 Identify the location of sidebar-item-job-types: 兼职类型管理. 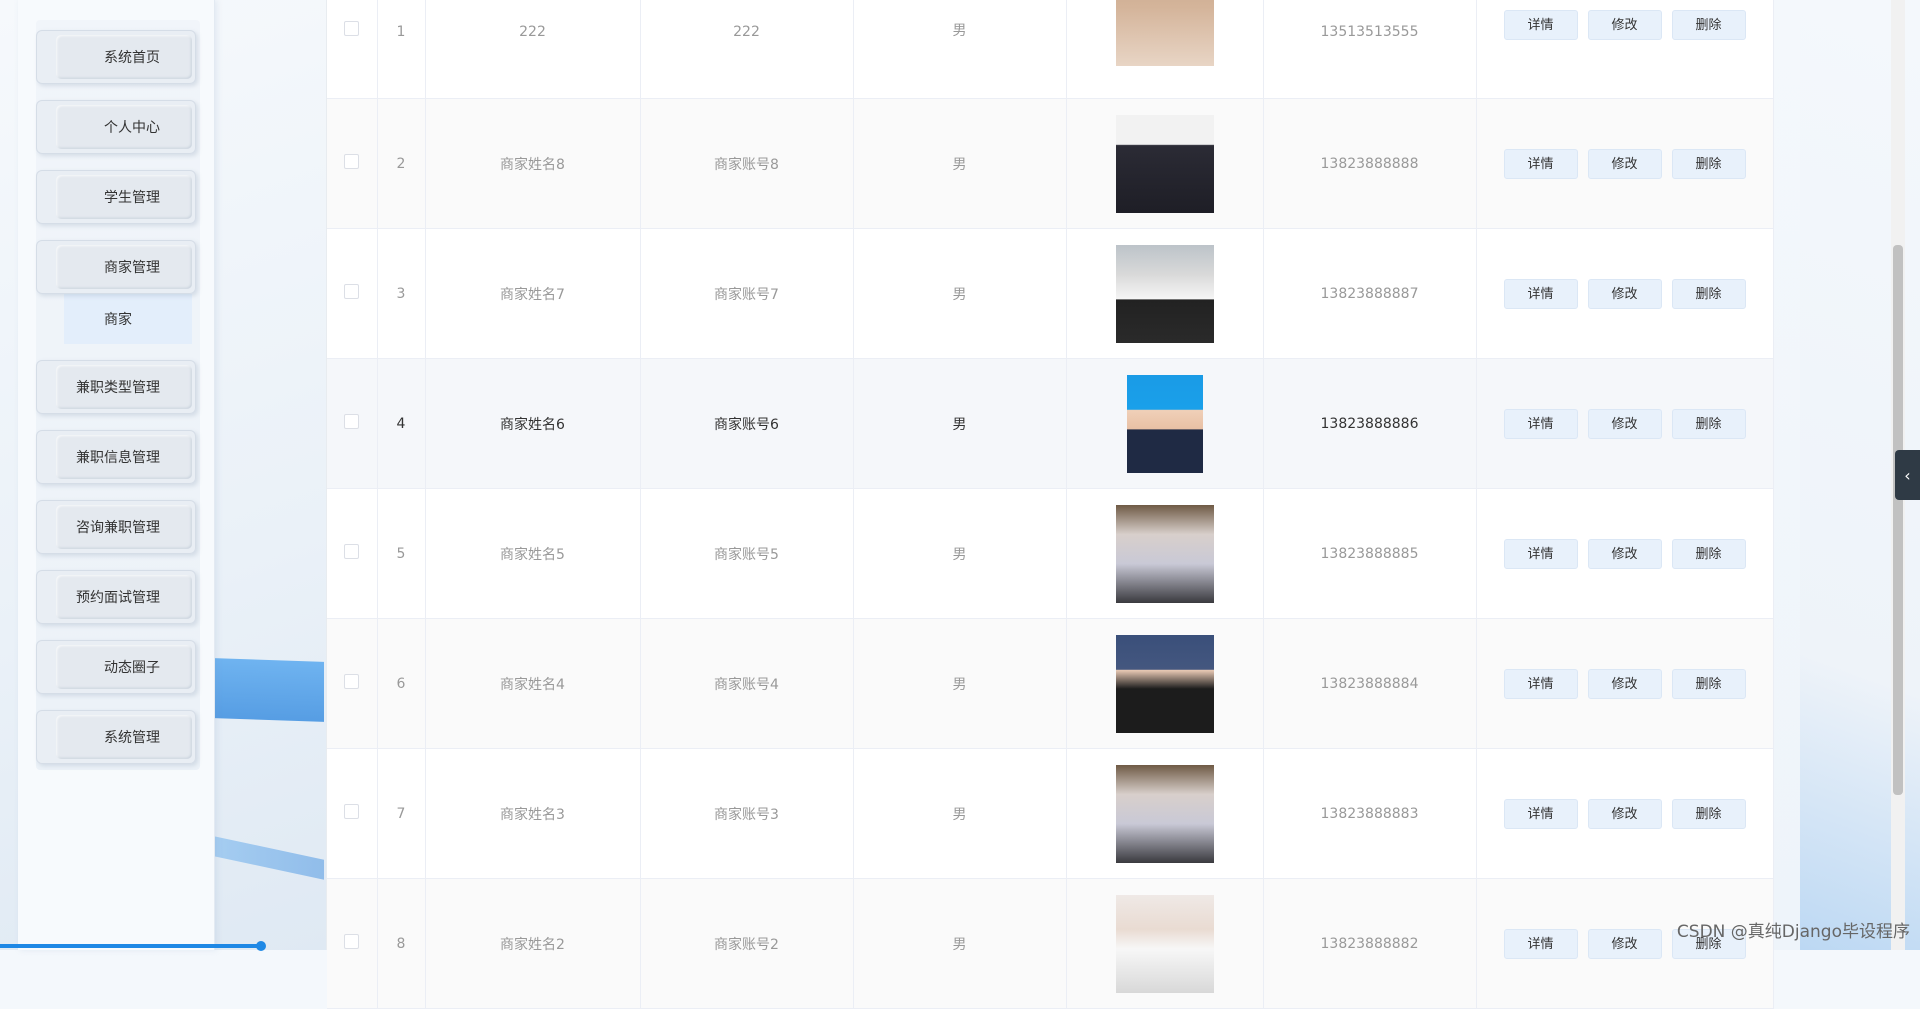
(116, 387).